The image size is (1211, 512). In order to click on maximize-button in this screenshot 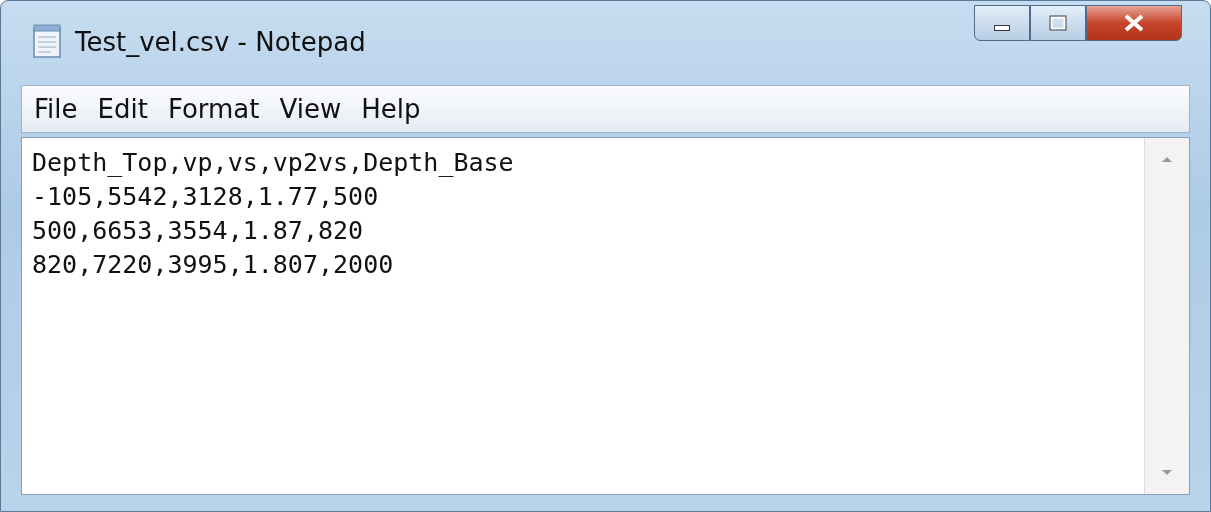, I will do `click(1058, 23)`.